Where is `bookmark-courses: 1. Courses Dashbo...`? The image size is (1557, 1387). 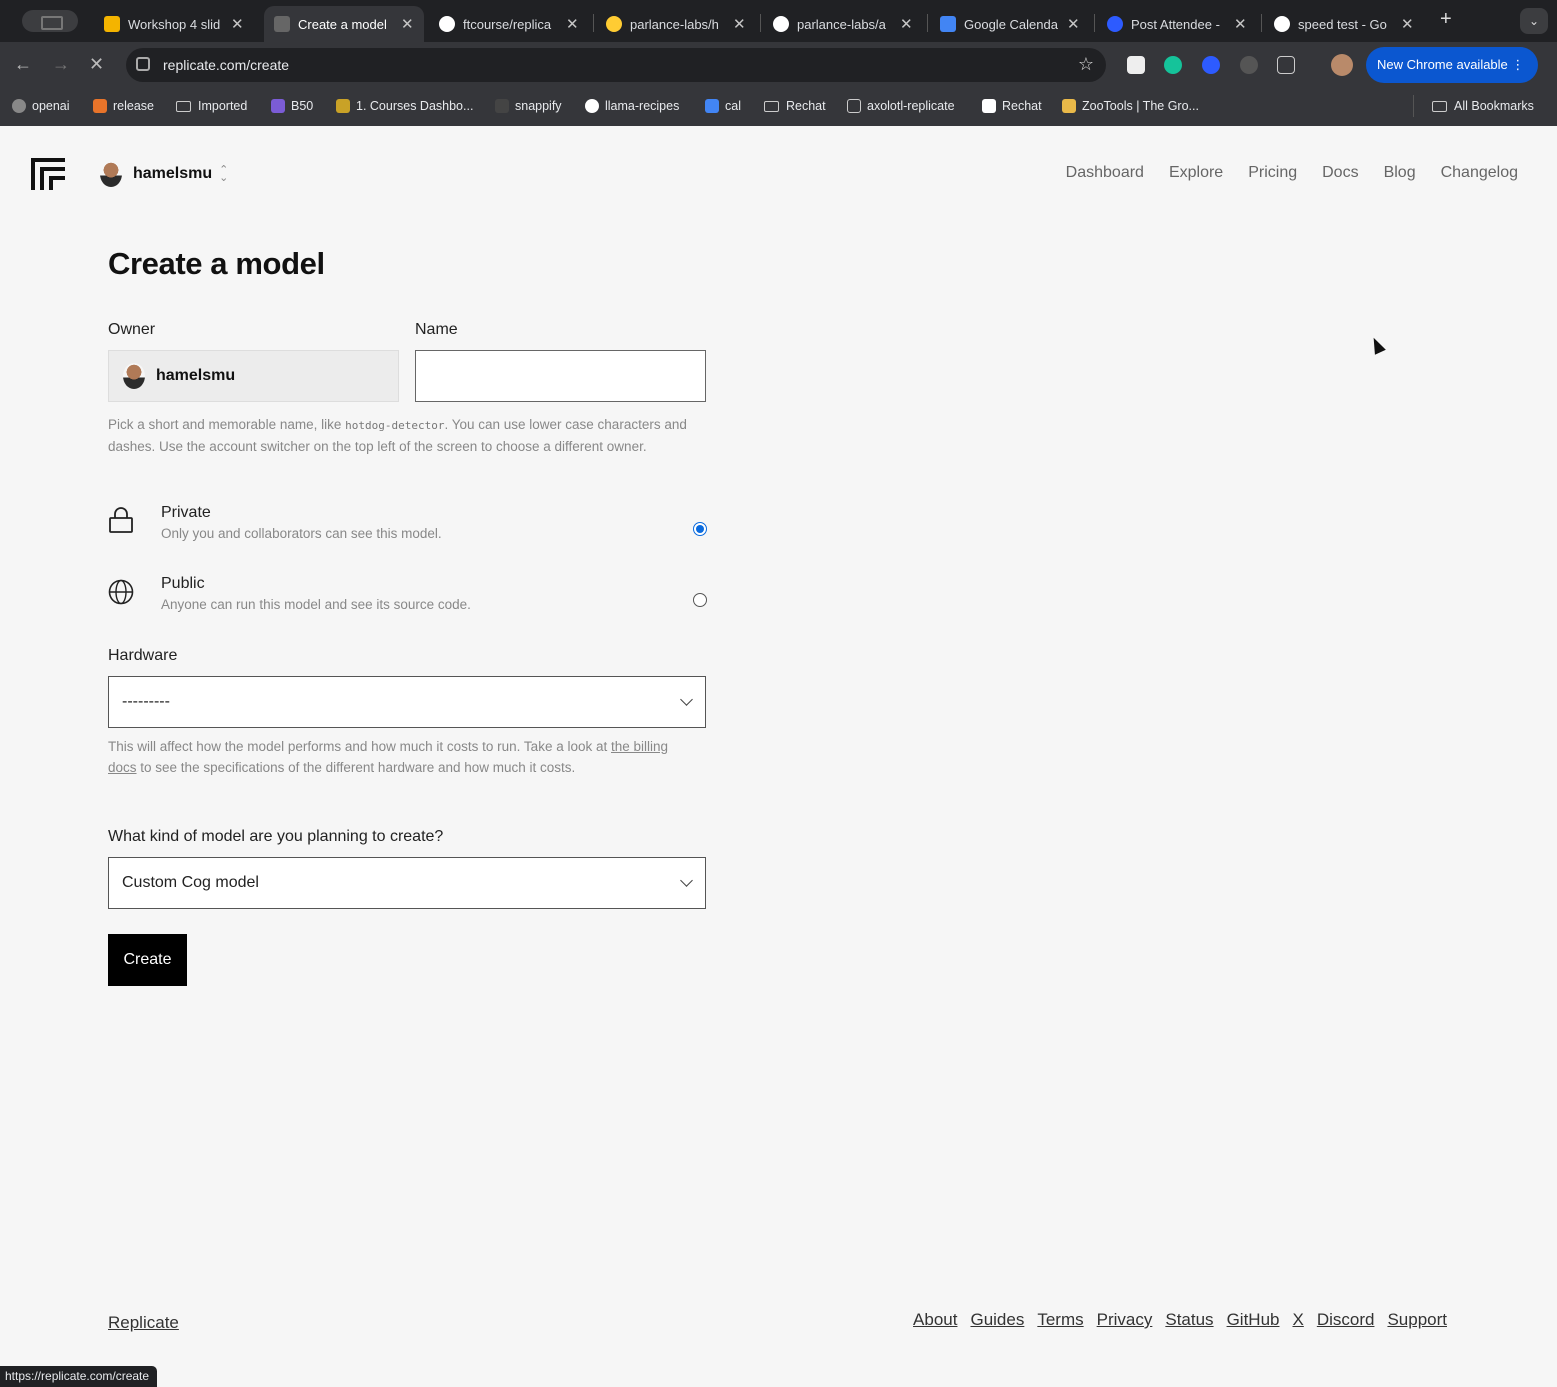
bookmark-courses: 1. Courses Dashbo... is located at coordinates (404, 106).